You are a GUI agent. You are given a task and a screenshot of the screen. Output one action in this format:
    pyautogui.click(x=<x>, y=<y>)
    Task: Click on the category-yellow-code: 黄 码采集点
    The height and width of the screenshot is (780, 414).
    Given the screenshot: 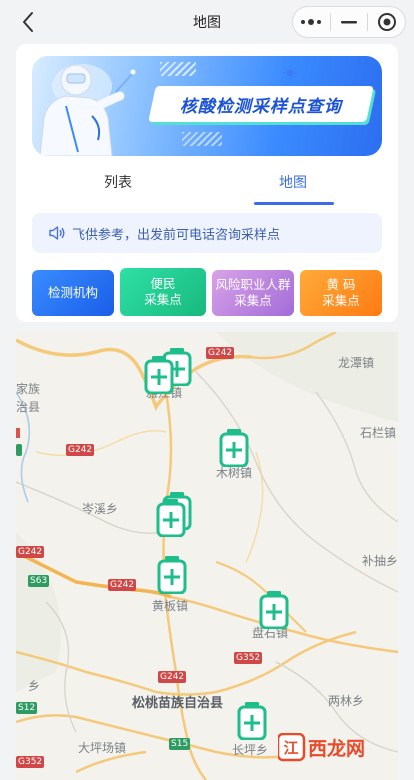 What is the action you would take?
    pyautogui.click(x=341, y=293)
    